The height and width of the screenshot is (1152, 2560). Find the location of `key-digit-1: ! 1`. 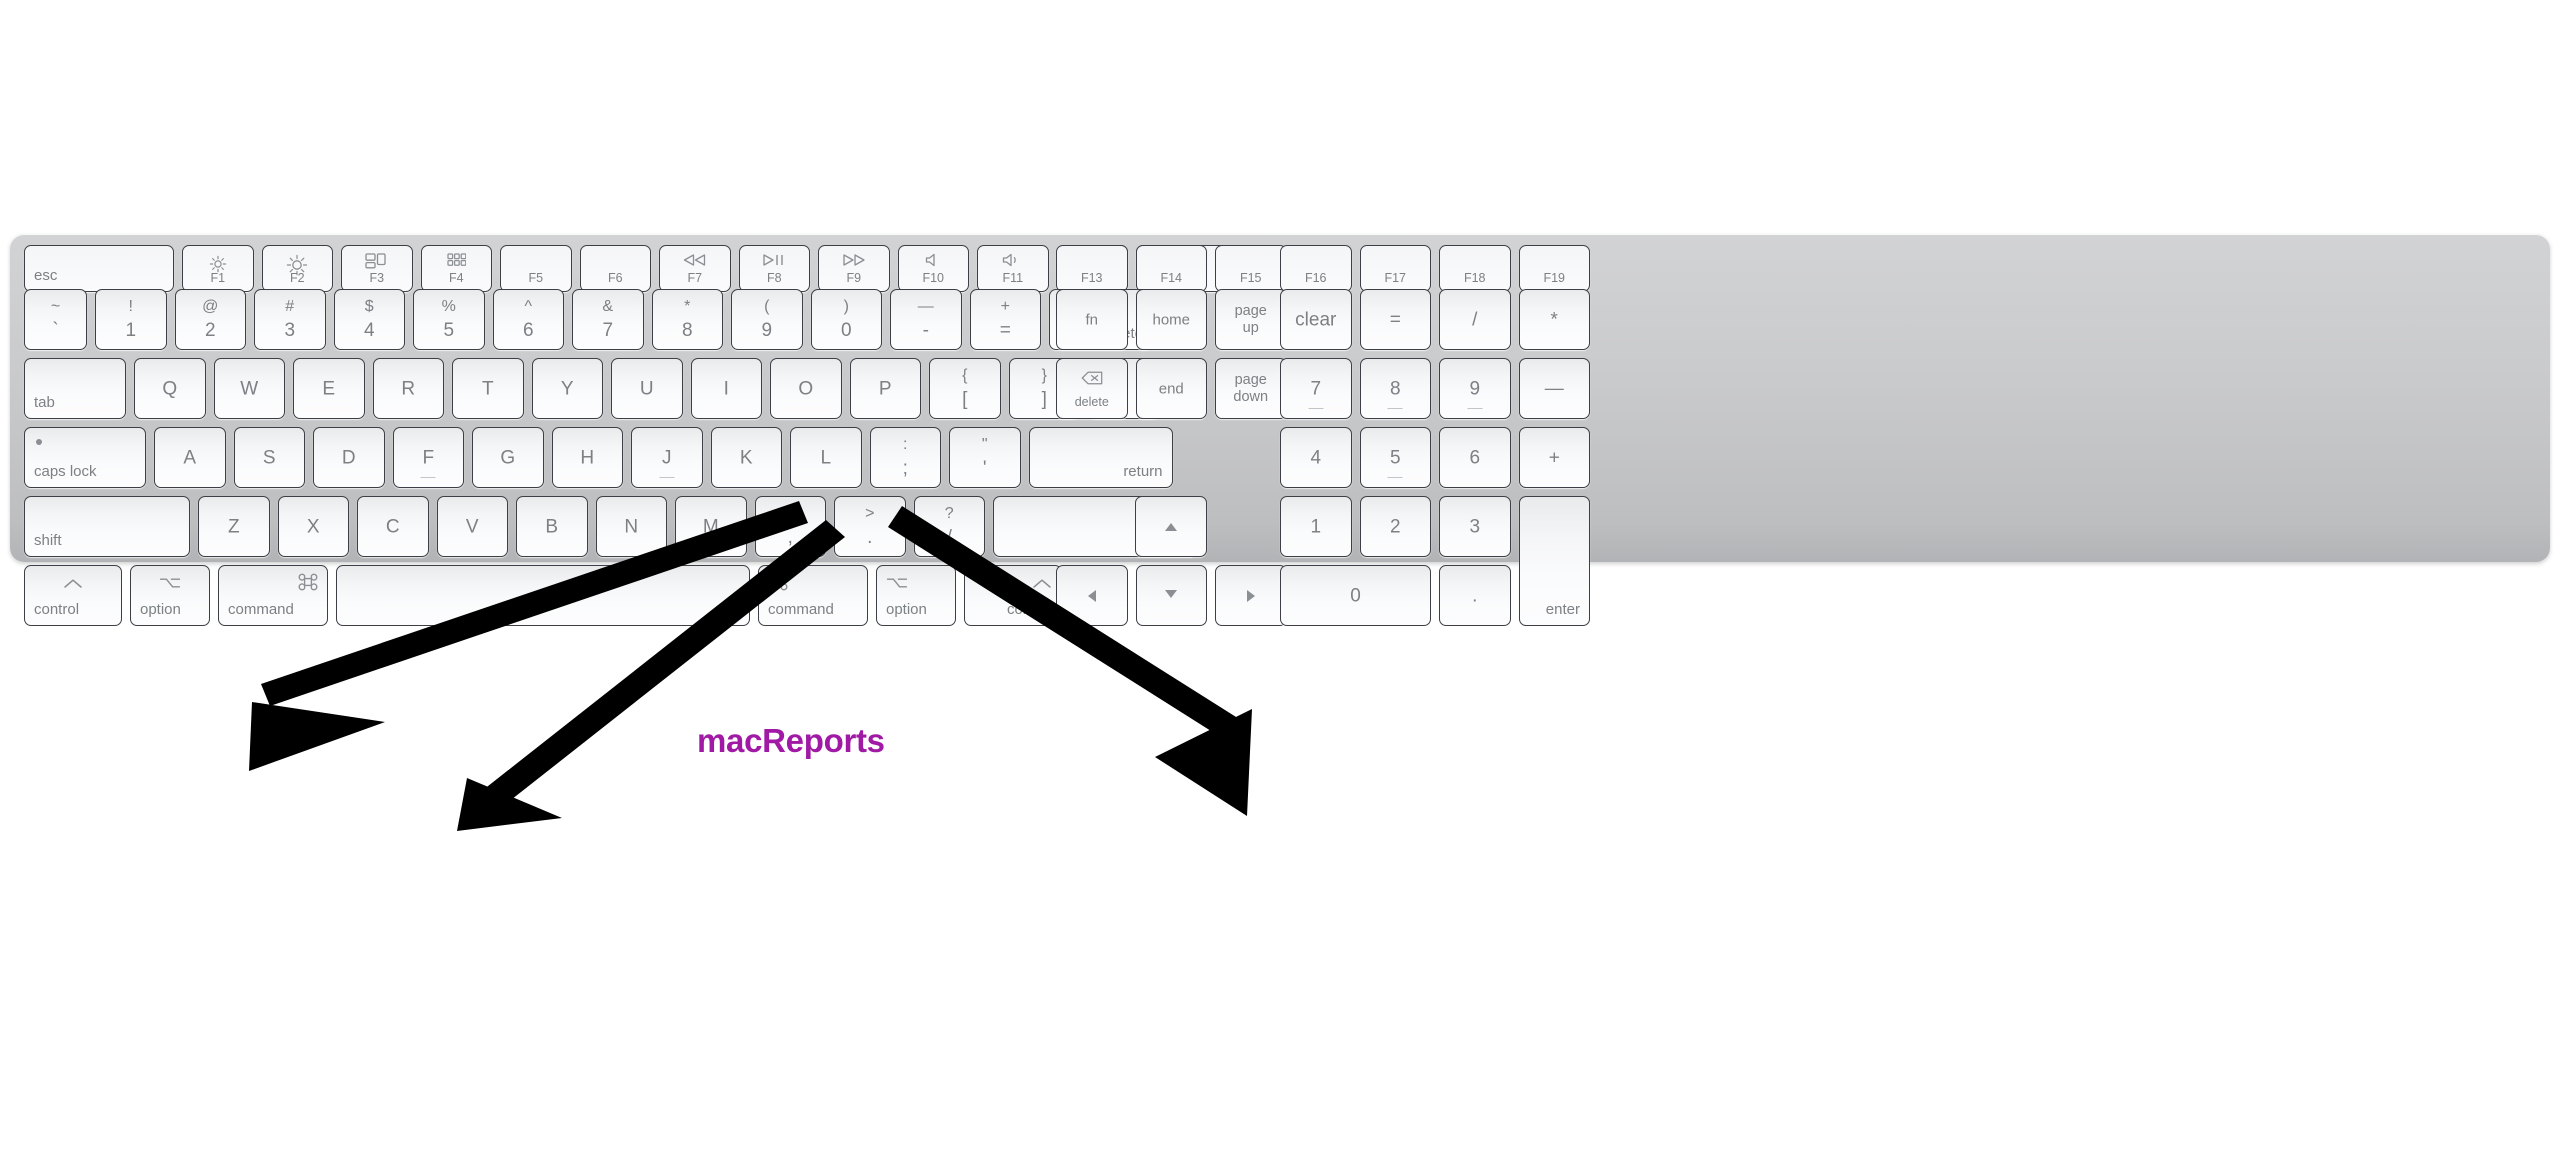

key-digit-1: ! 1 is located at coordinates (131, 319).